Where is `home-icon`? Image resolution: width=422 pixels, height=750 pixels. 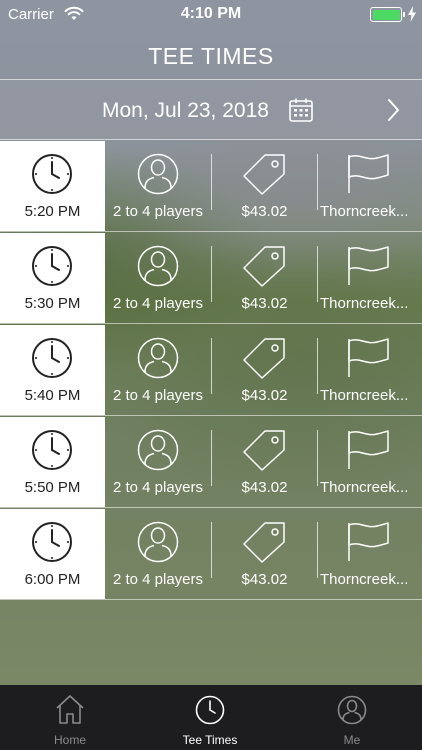 home-icon is located at coordinates (70, 709).